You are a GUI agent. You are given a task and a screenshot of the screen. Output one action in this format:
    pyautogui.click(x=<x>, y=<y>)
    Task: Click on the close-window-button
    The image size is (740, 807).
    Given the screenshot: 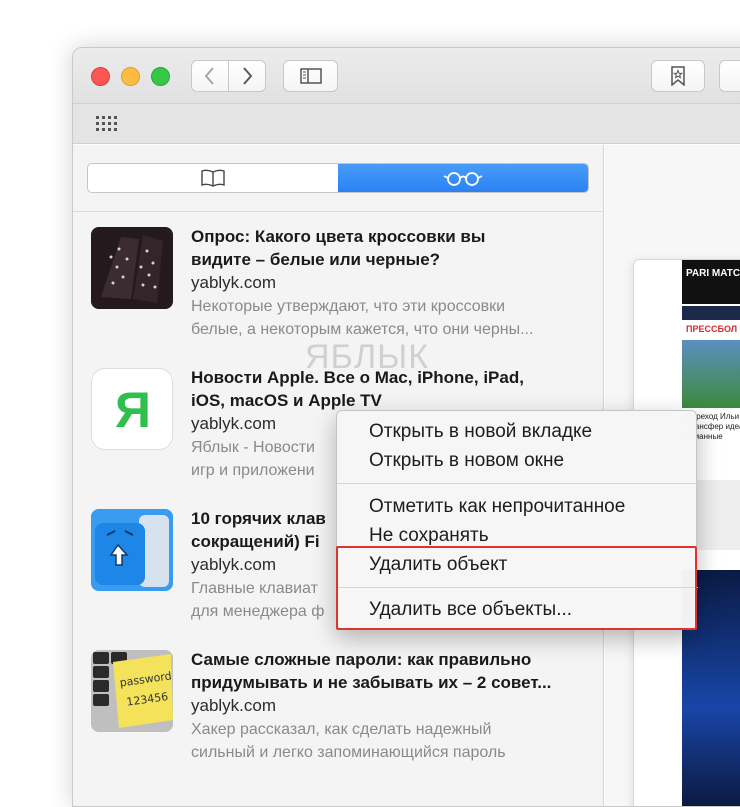 What is the action you would take?
    pyautogui.click(x=100, y=76)
    